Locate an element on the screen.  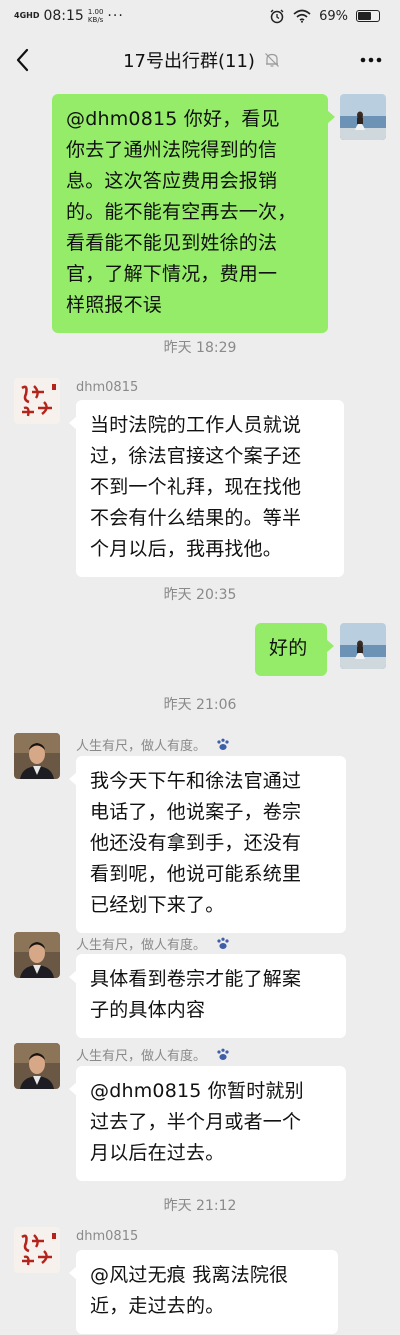
timestamp: 昨天 18:29 is located at coordinates (200, 348).